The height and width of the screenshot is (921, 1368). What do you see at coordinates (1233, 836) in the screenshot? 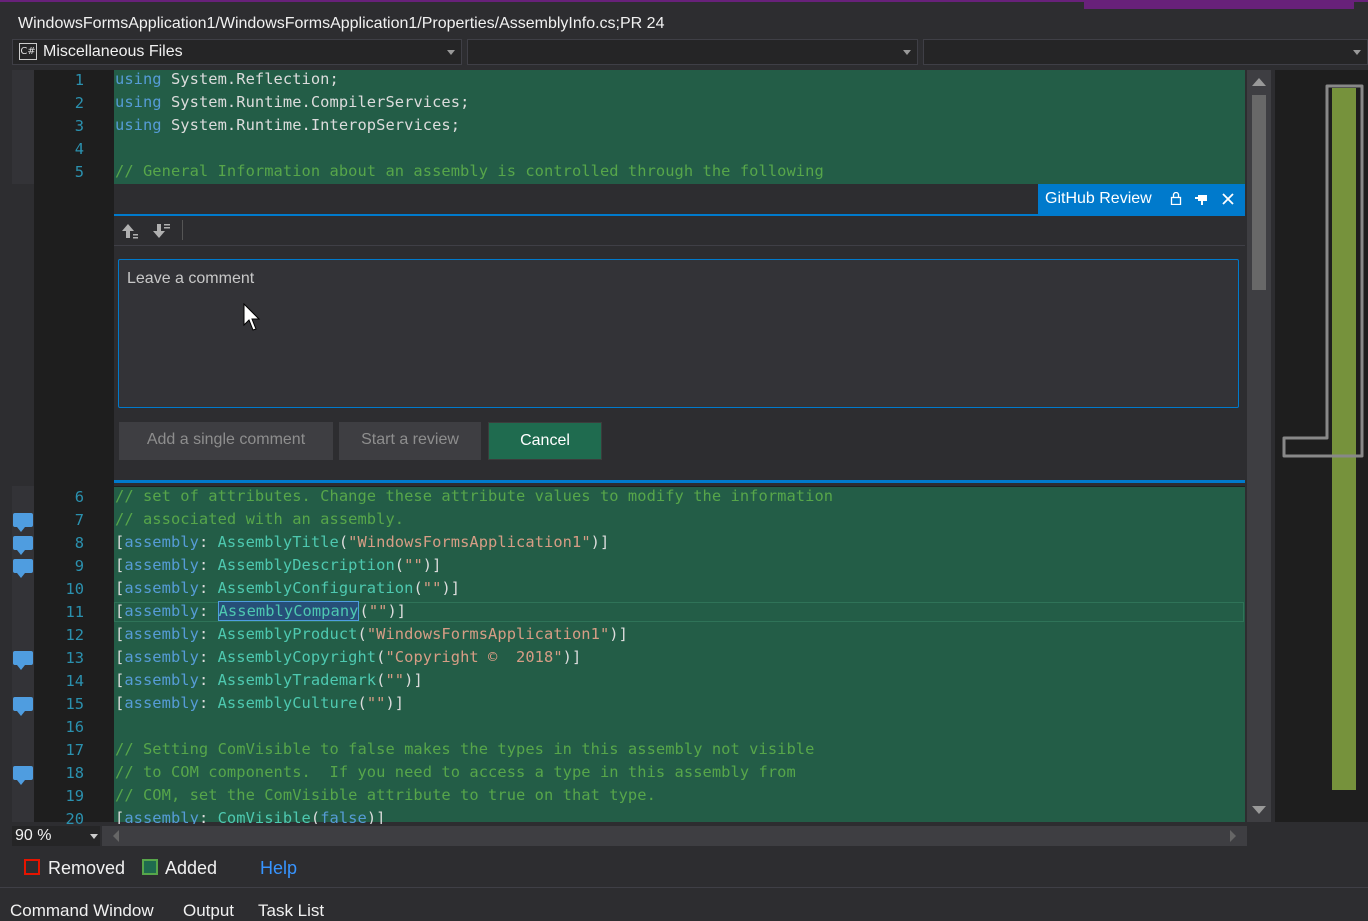
I see `scroll-right-icon` at bounding box center [1233, 836].